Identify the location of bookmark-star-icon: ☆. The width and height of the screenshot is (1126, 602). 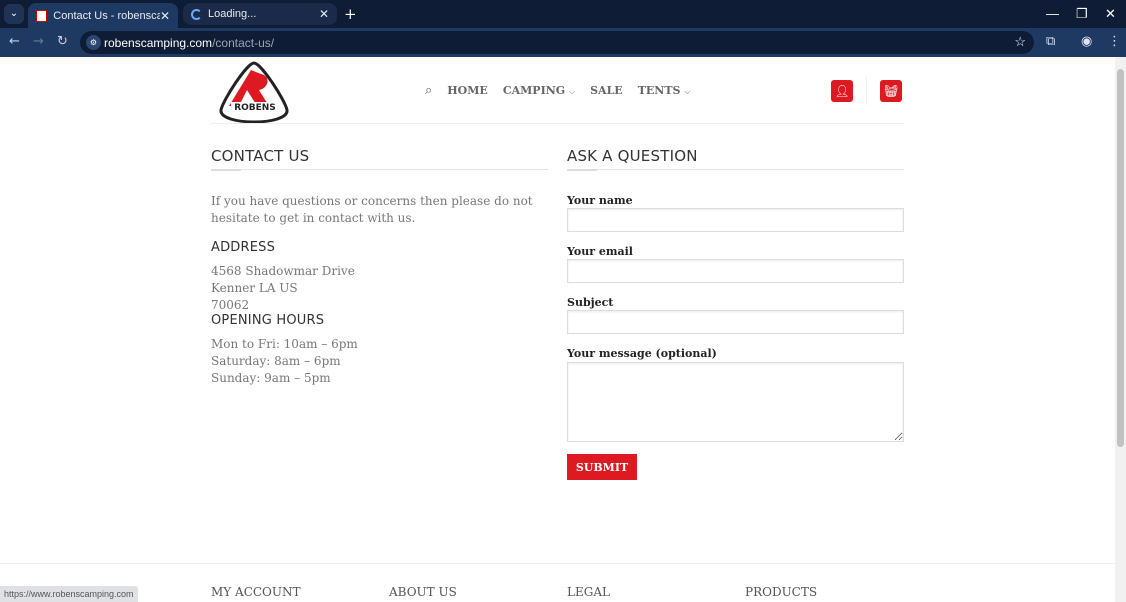
(1020, 42).